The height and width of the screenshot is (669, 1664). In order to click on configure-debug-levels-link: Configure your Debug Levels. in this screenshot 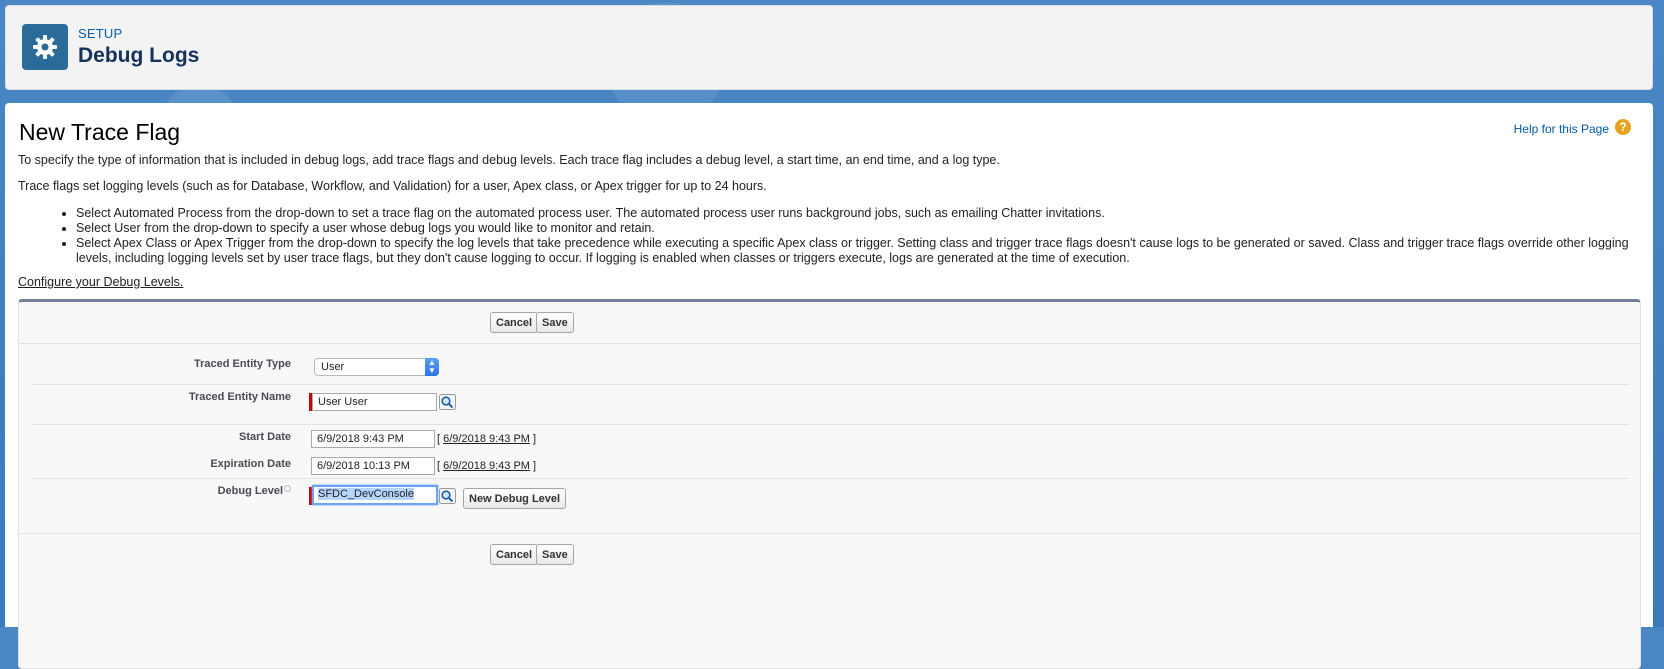, I will do `click(100, 282)`.